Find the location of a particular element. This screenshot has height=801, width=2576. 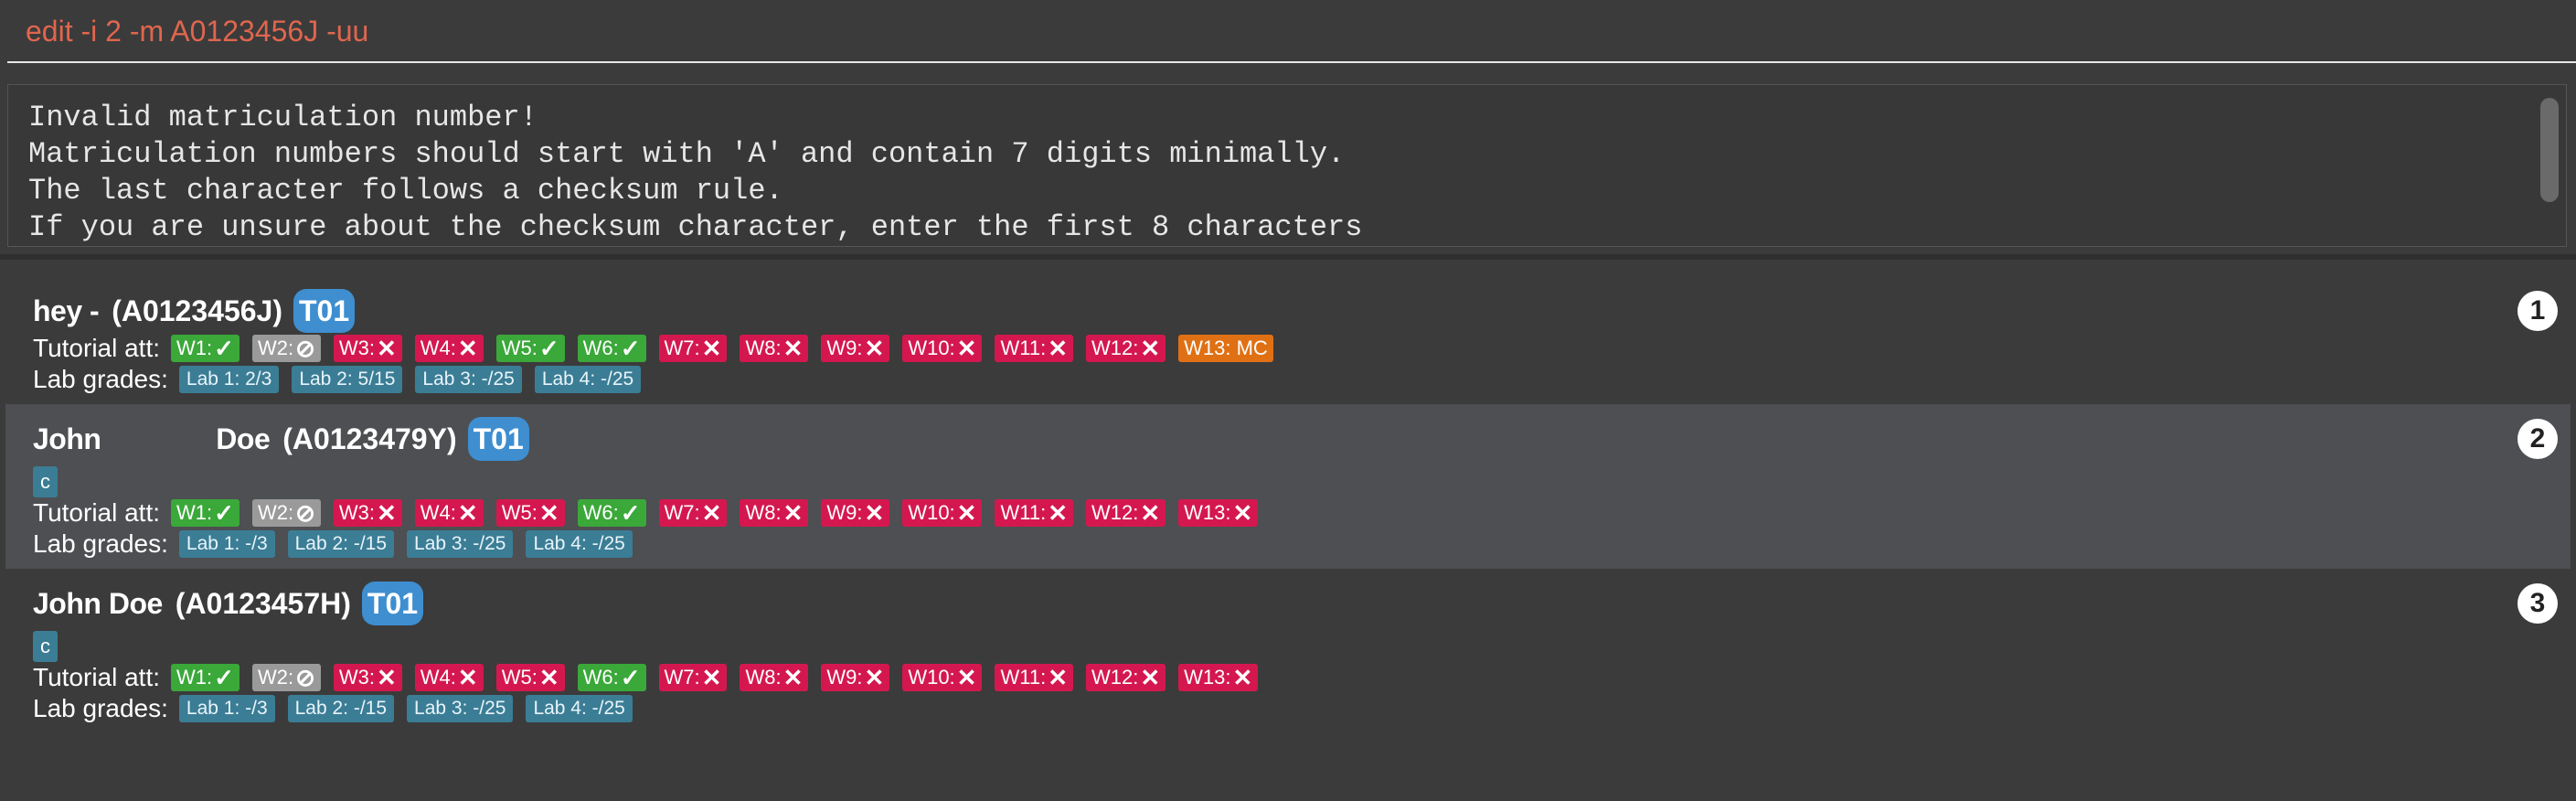

attendance-badge: W13: MC is located at coordinates (1225, 348).